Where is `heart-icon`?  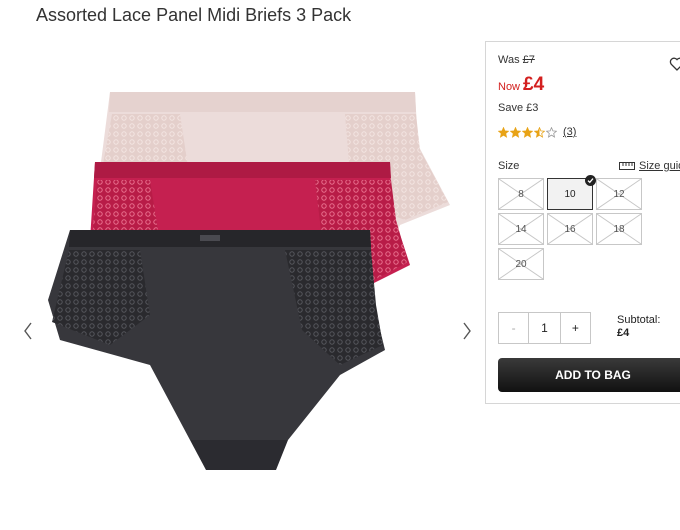
heart-icon is located at coordinates (674, 64).